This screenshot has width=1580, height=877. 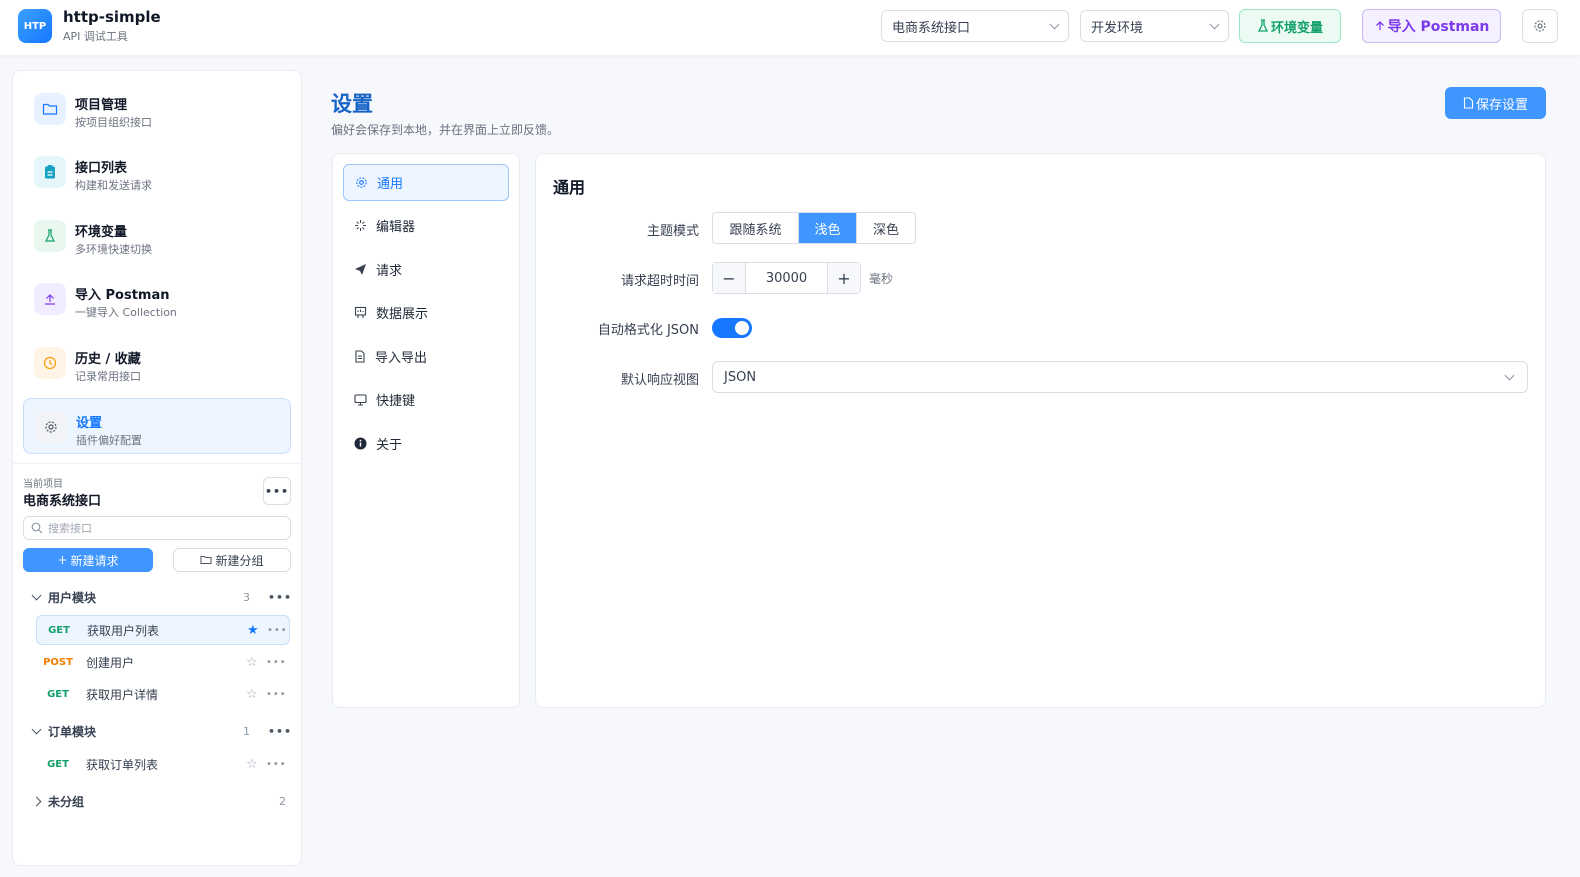 What do you see at coordinates (122, 694) in the screenshot?
I see `request-name: 获取用户详情` at bounding box center [122, 694].